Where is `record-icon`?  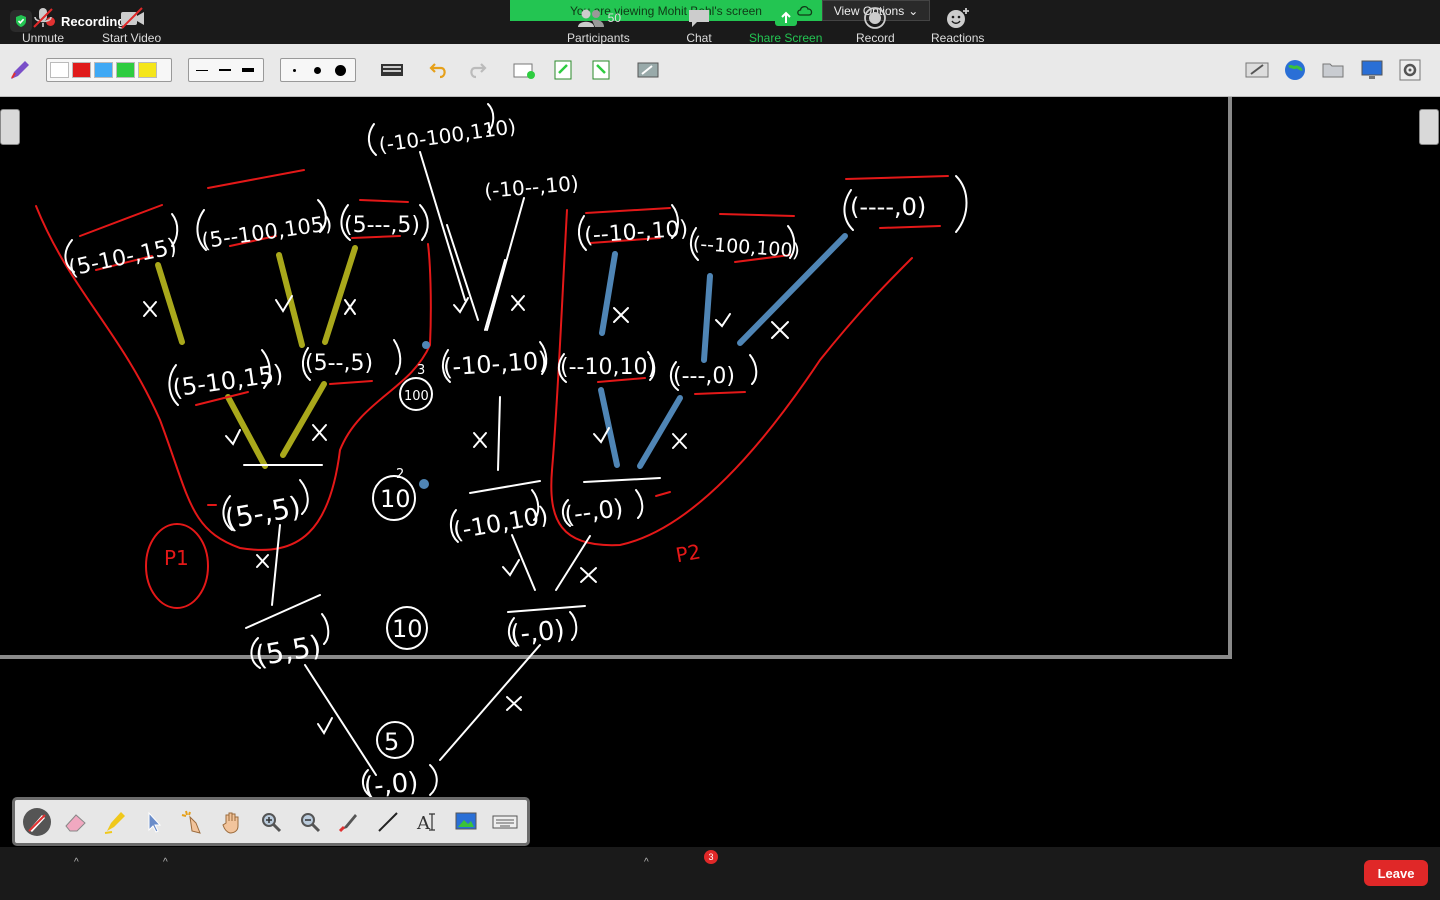
record-icon is located at coordinates (875, 18).